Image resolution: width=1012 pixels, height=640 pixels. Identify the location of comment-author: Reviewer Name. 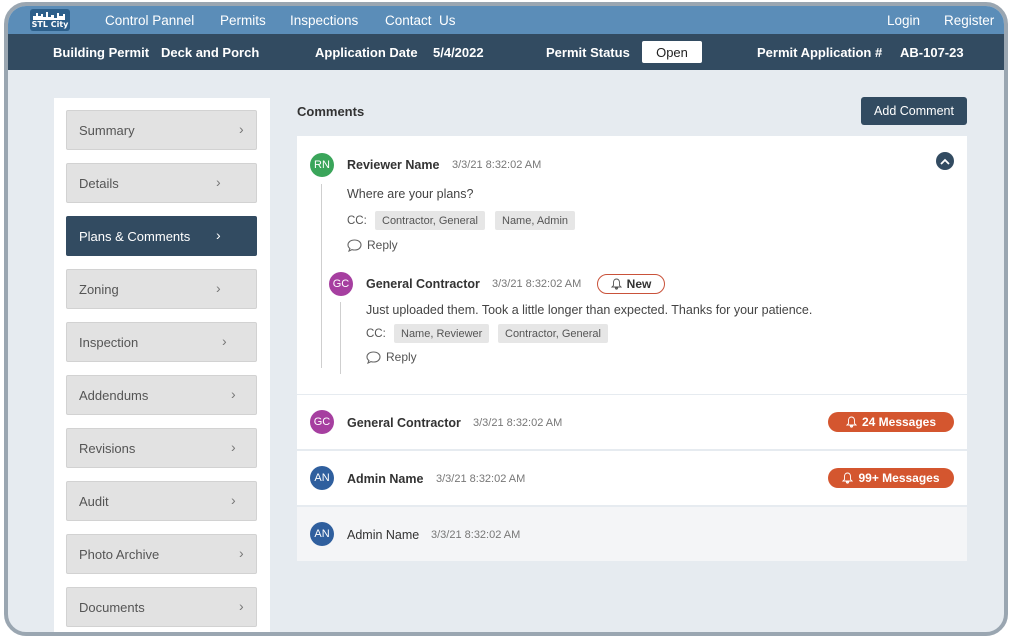
(393, 165).